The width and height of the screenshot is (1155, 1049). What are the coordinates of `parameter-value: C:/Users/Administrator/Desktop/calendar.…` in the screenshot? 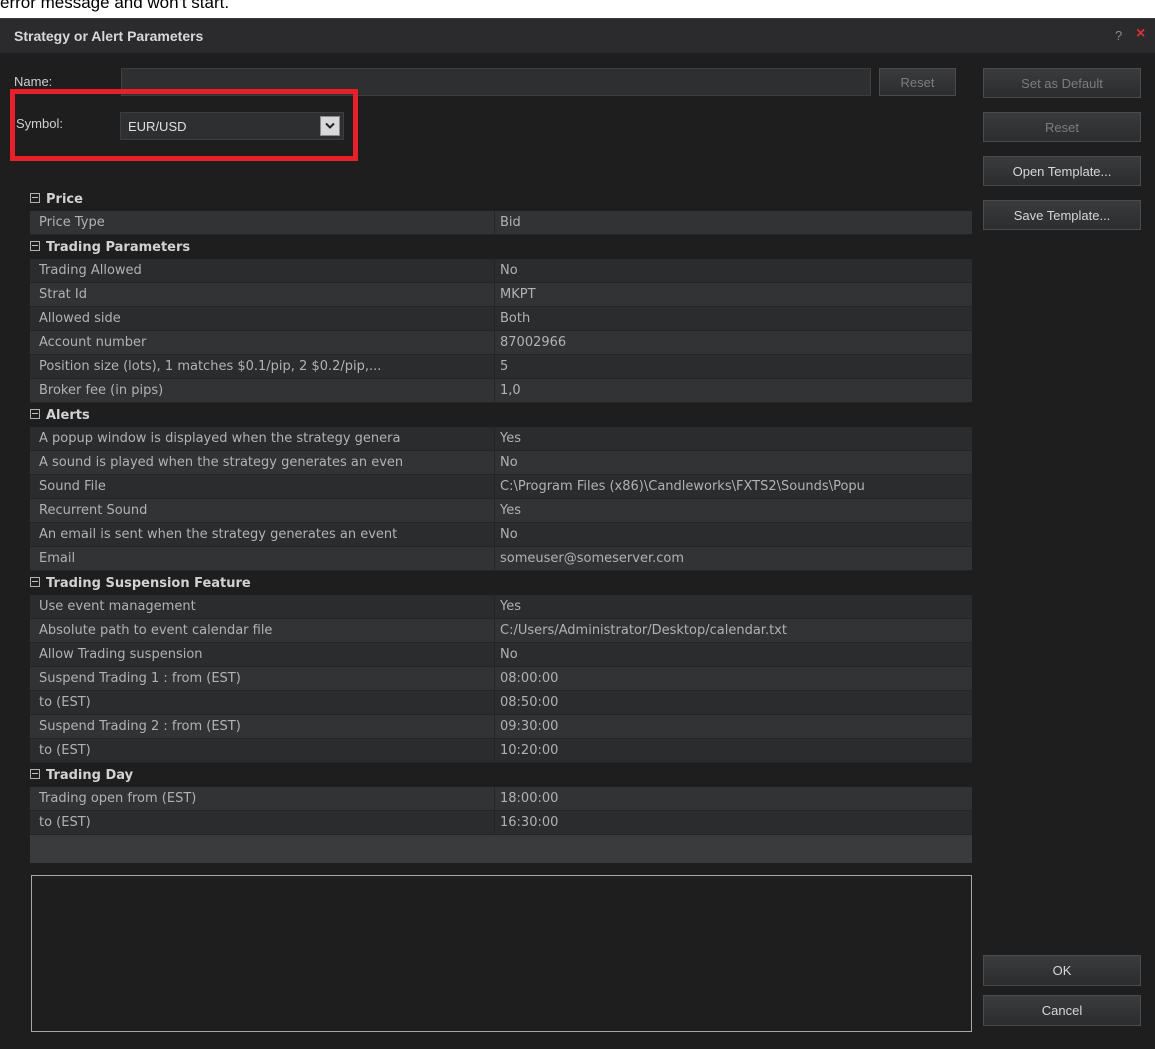 It's located at (733, 630).